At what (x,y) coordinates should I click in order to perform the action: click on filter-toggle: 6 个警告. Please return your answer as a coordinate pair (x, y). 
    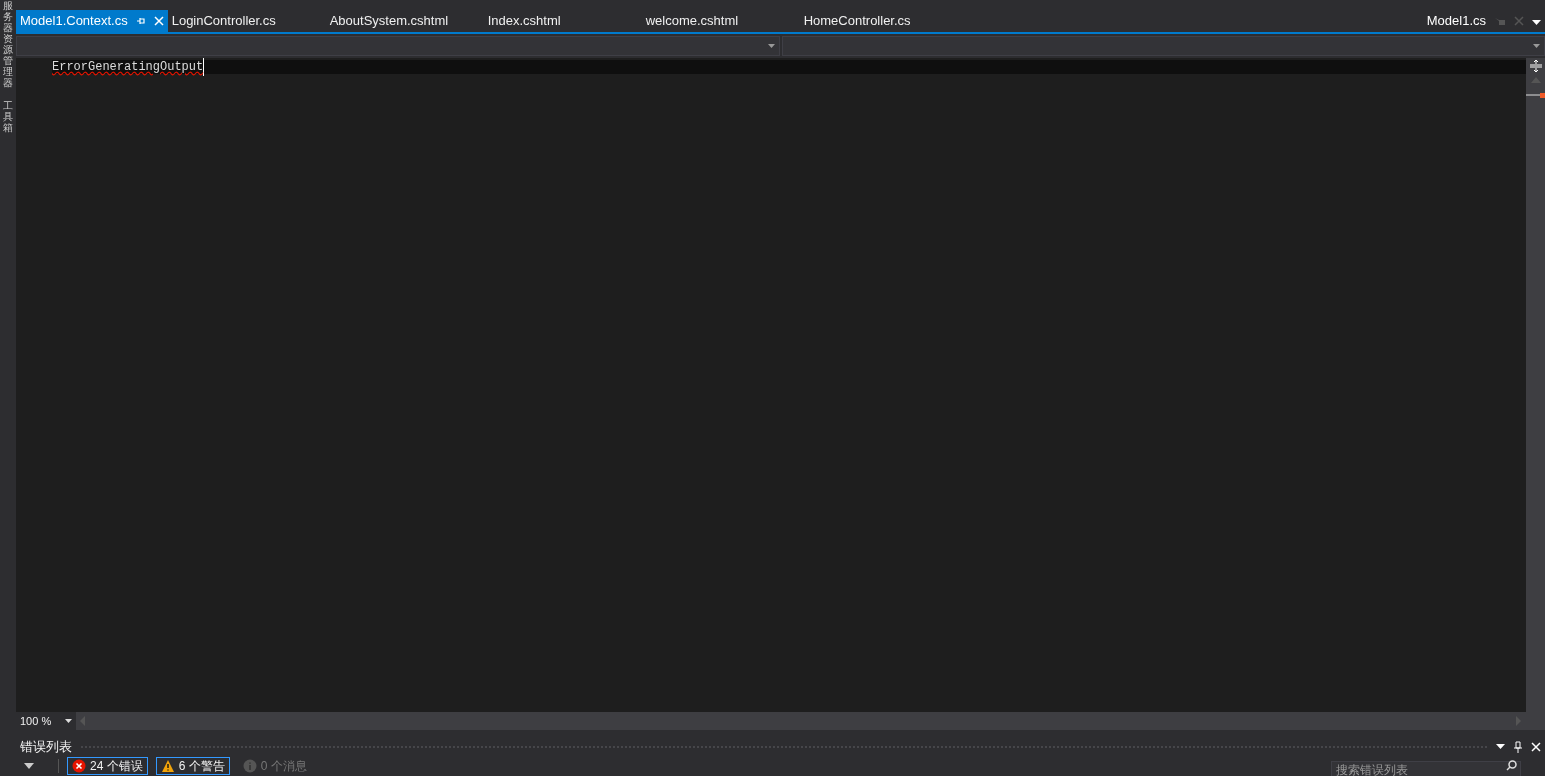
    Looking at the image, I should click on (192, 766).